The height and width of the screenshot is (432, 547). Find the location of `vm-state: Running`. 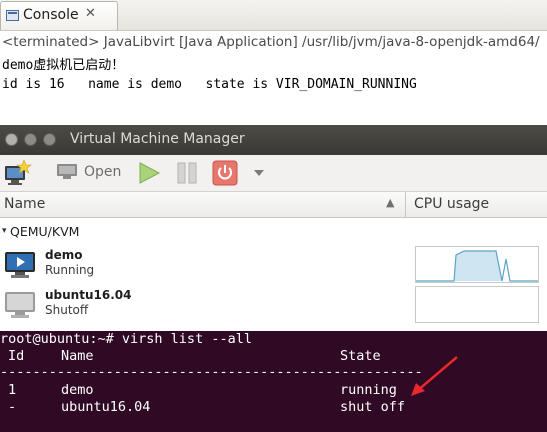

vm-state: Running is located at coordinates (70, 270).